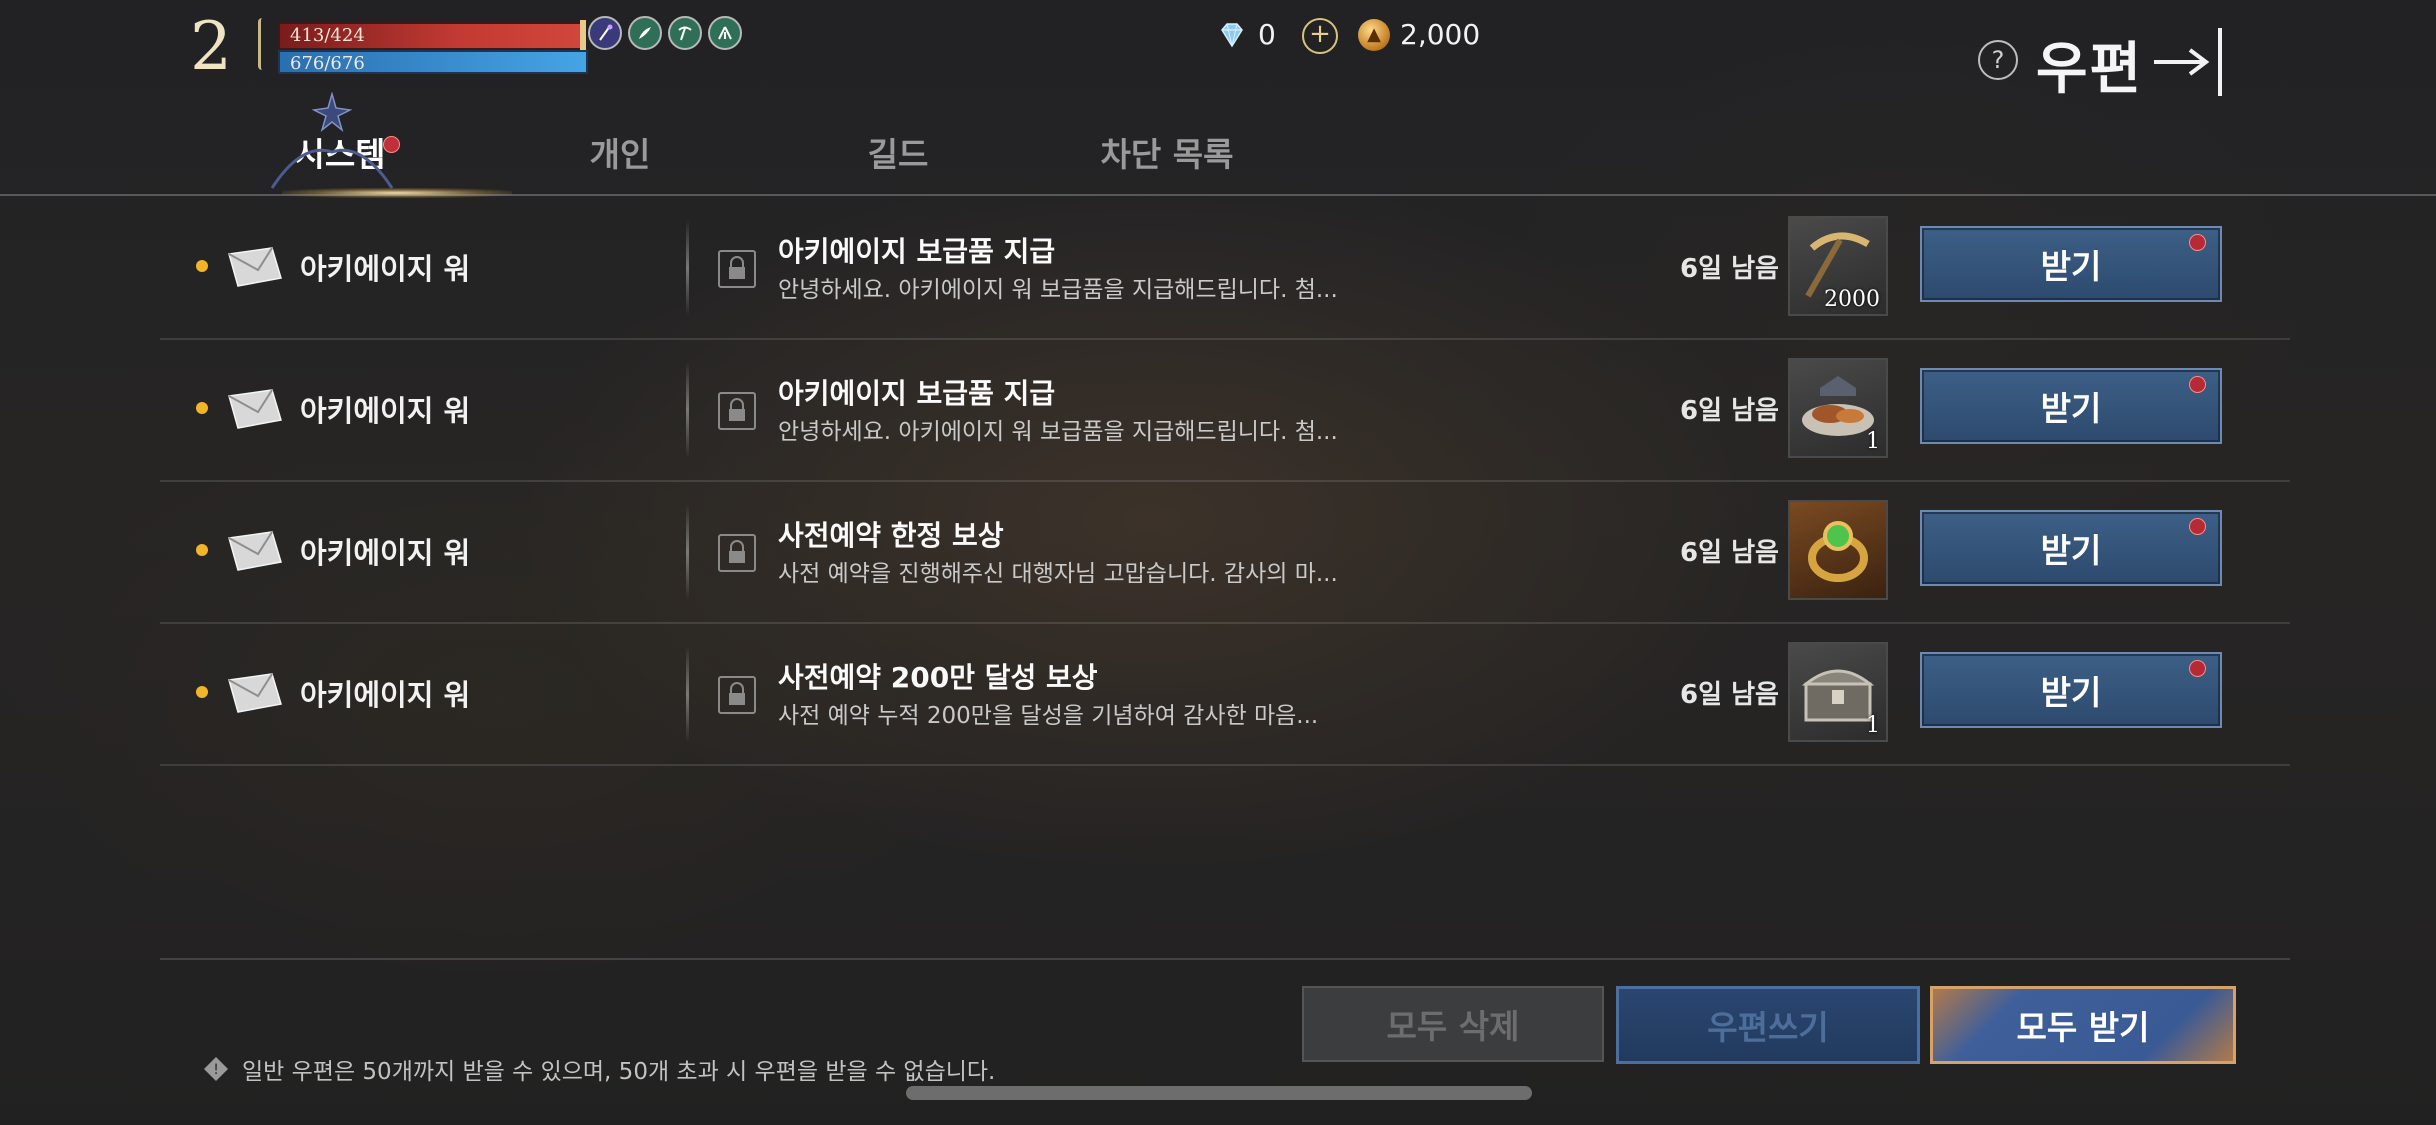 This screenshot has height=1125, width=2436. Describe the element at coordinates (725, 33) in the screenshot. I see `tent-buff-icon` at that location.